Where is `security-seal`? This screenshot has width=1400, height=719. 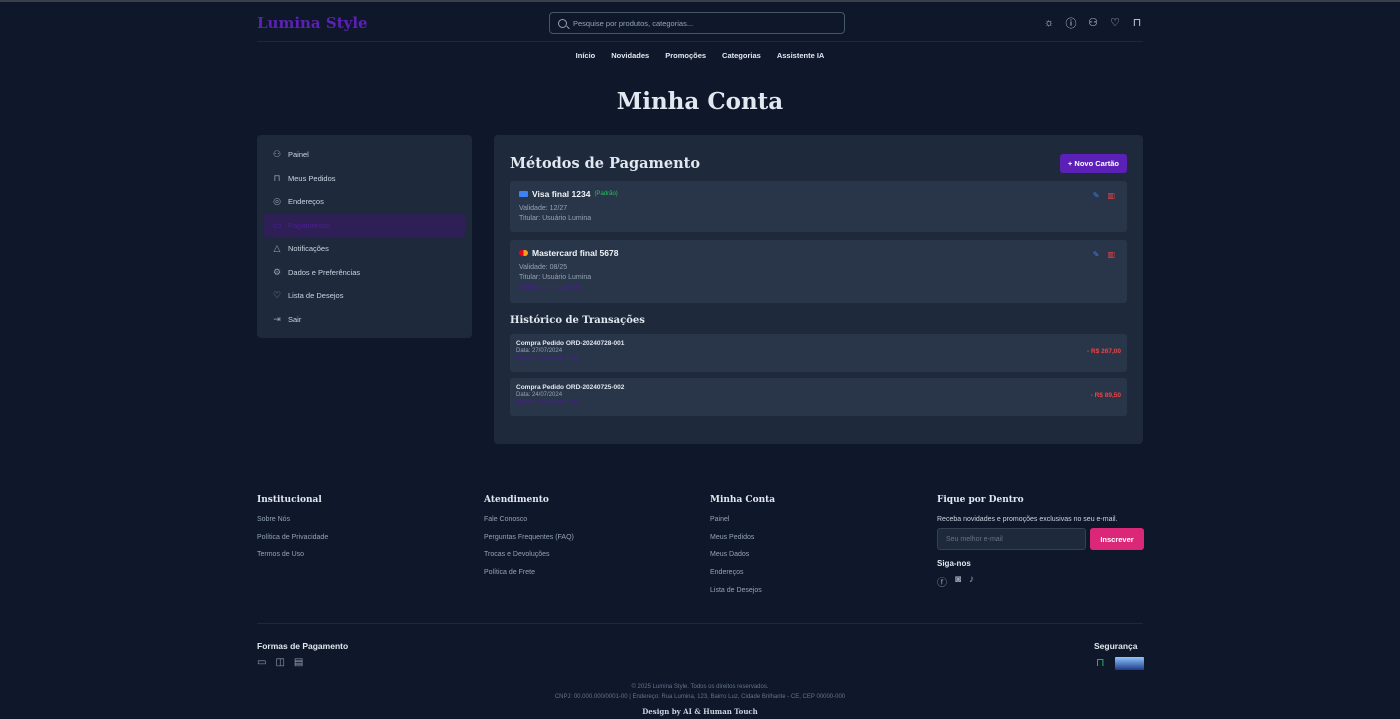 security-seal is located at coordinates (1129, 663).